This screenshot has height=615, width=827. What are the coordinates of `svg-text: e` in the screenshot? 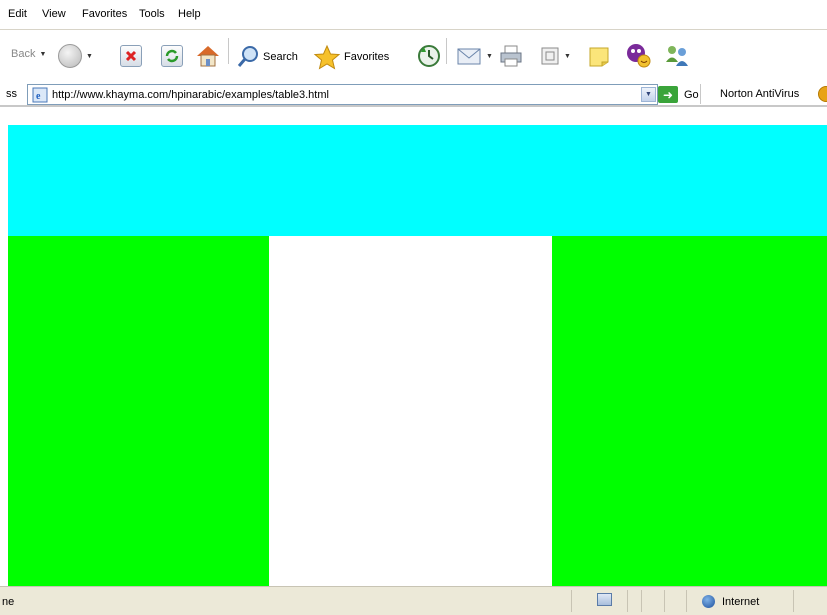 It's located at (38, 96).